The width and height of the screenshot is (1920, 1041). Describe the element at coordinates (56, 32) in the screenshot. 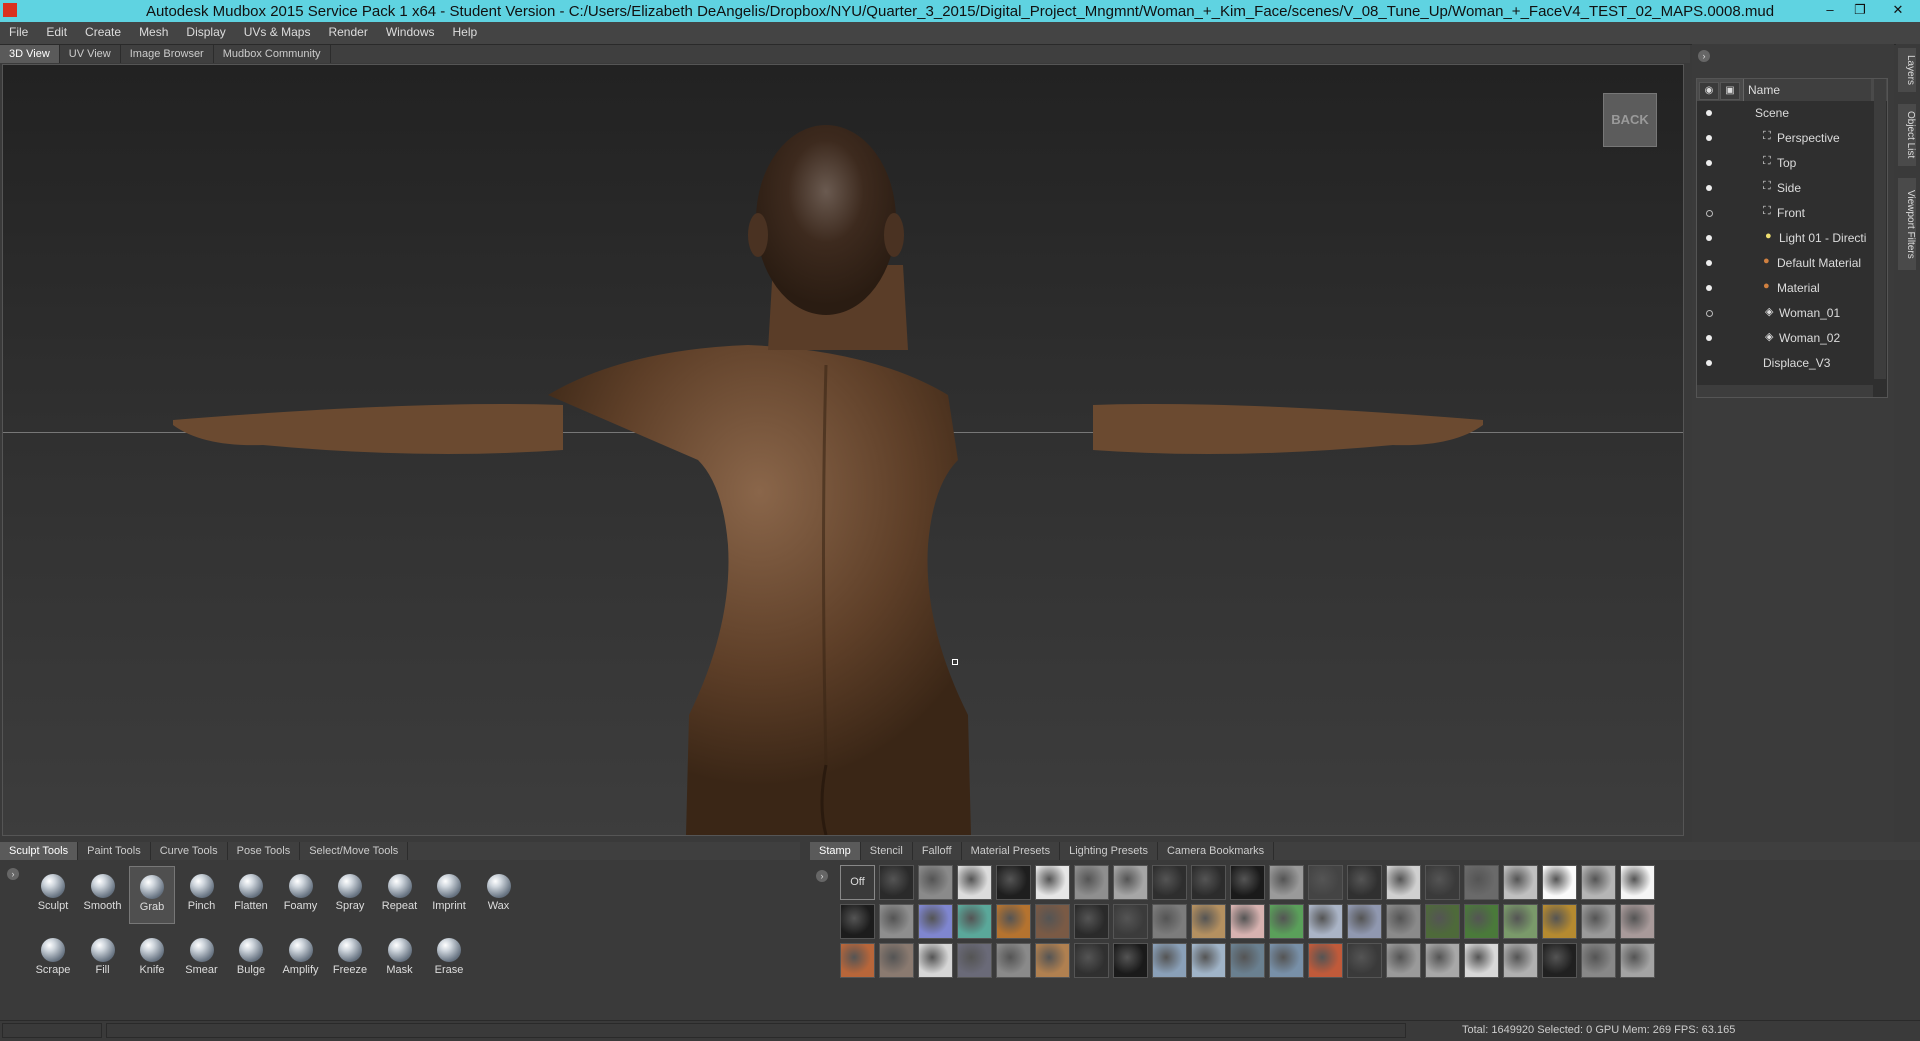

I see `menu-edit: Edit` at that location.